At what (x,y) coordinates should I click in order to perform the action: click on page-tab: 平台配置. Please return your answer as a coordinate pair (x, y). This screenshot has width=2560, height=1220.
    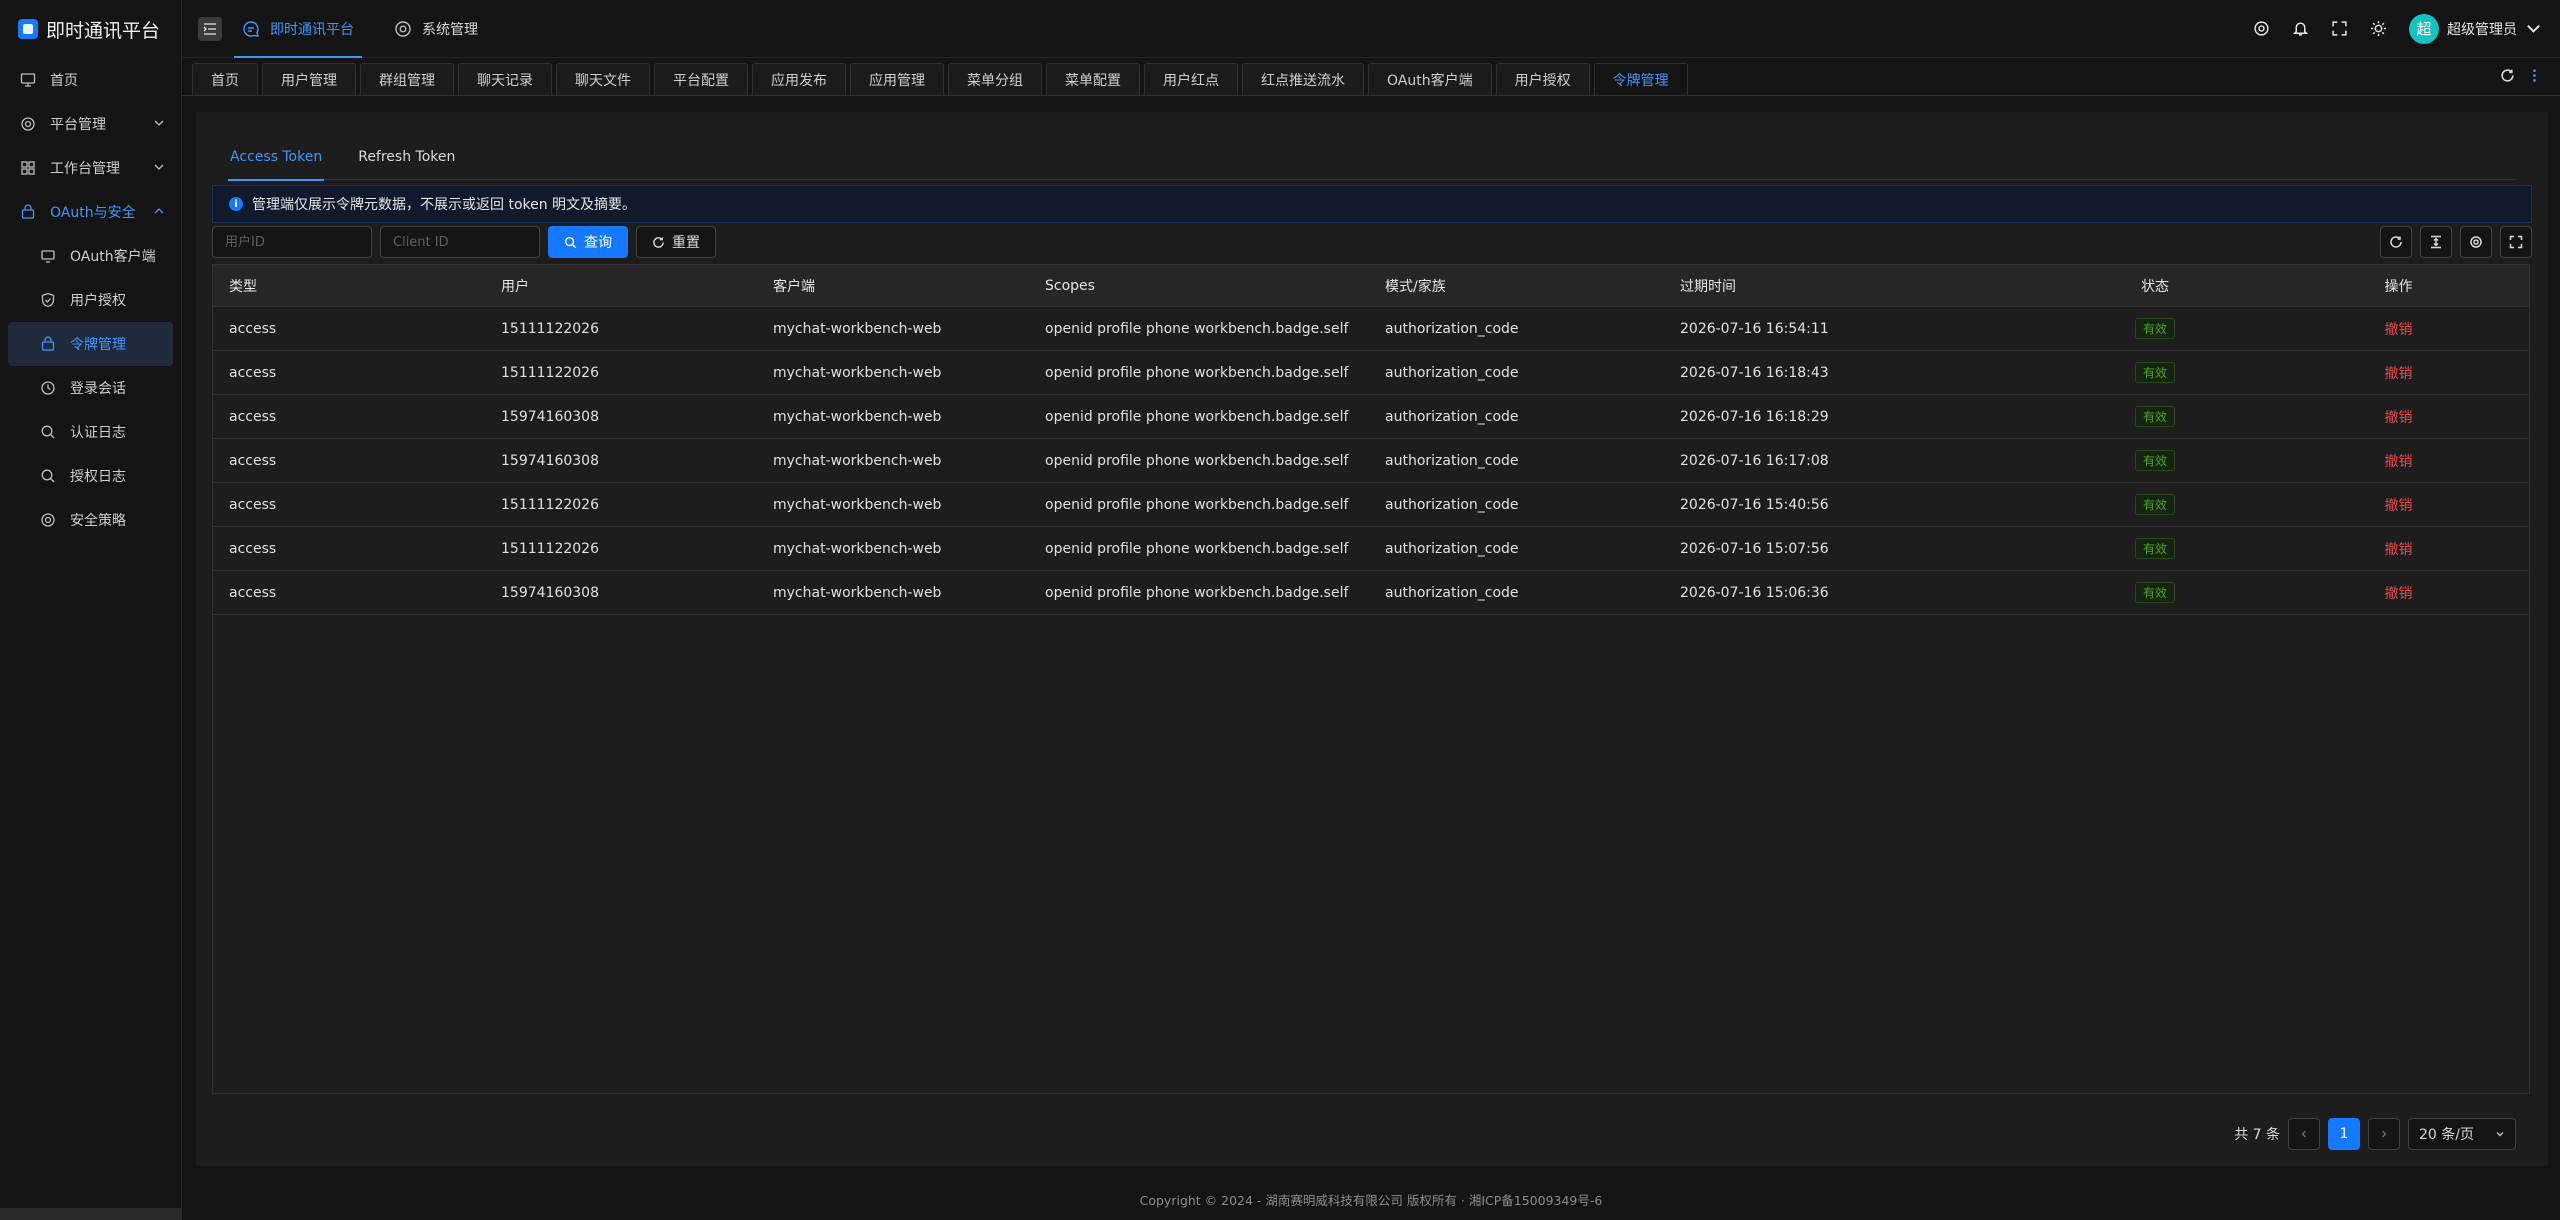
    Looking at the image, I should click on (701, 79).